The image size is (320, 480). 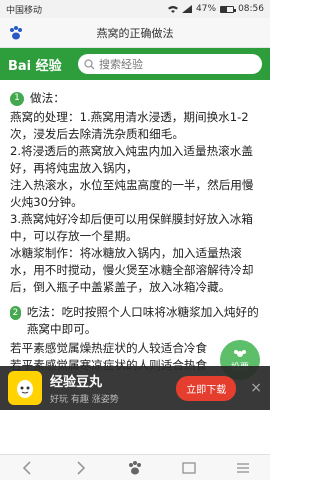 I want to click on brand-label: Bai 经验, so click(x=35, y=66).